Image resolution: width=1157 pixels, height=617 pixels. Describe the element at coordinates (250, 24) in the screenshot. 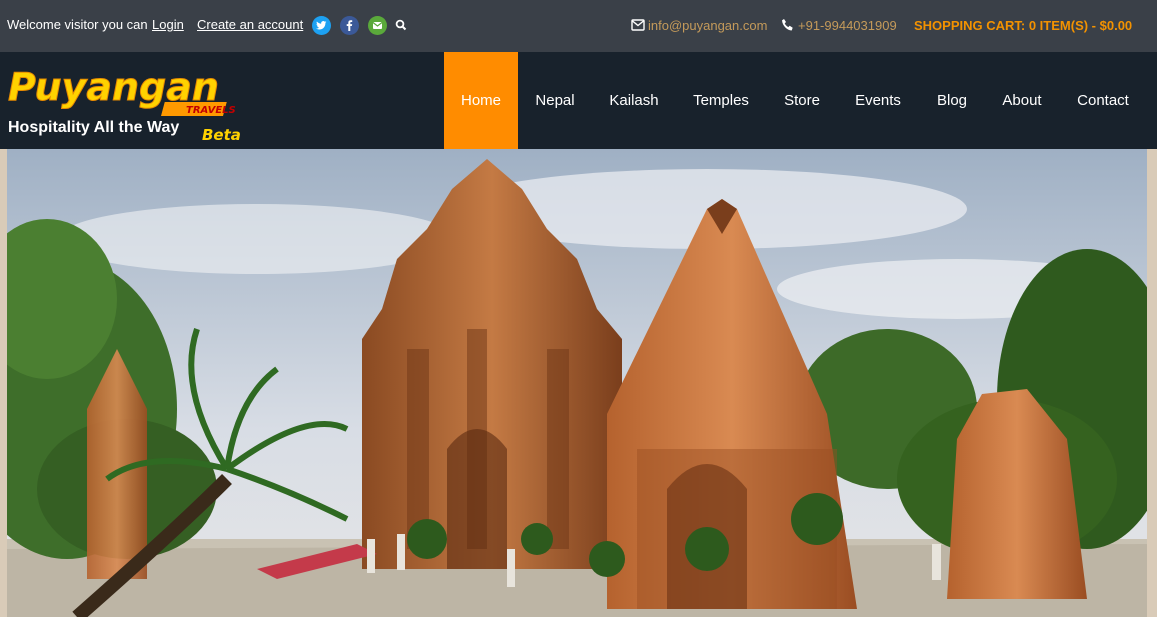

I see `create-account-link: Create an account` at that location.